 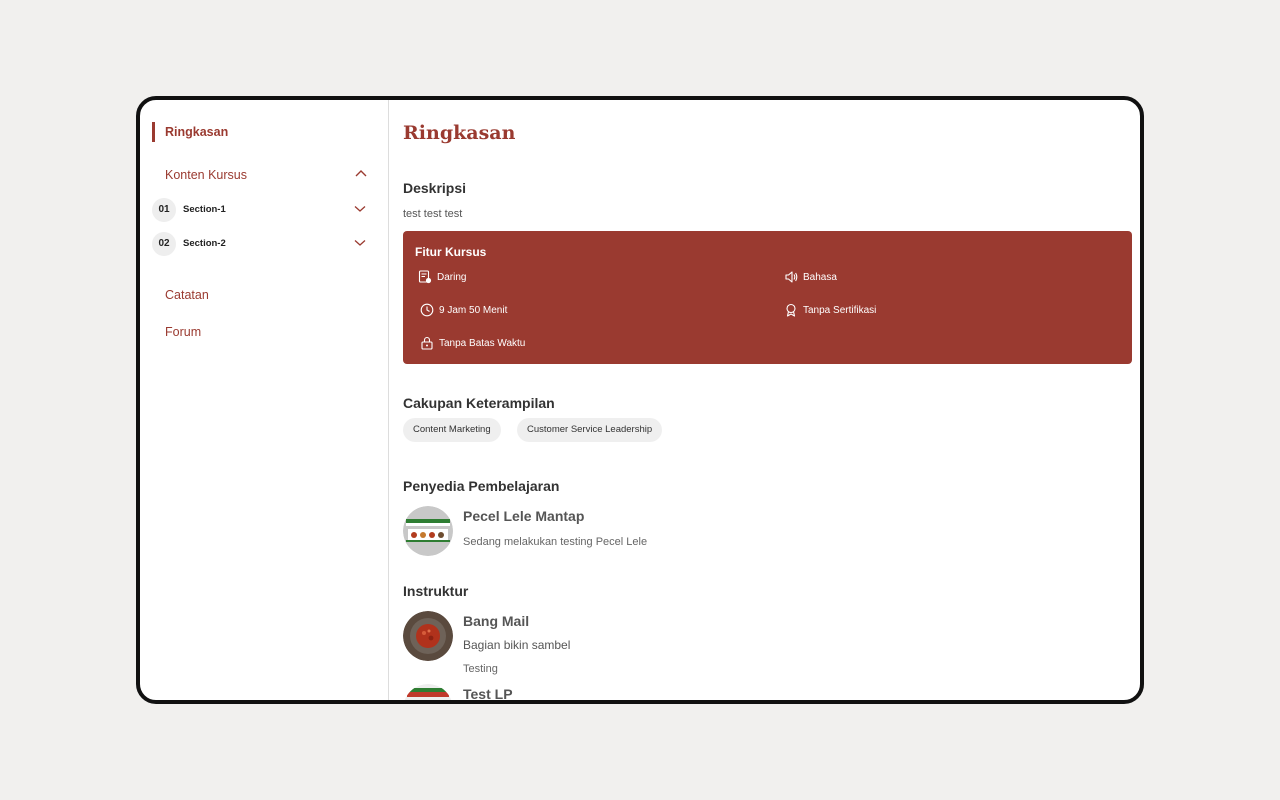 I want to click on sidebar-item-notes: Catatan, so click(x=187, y=295).